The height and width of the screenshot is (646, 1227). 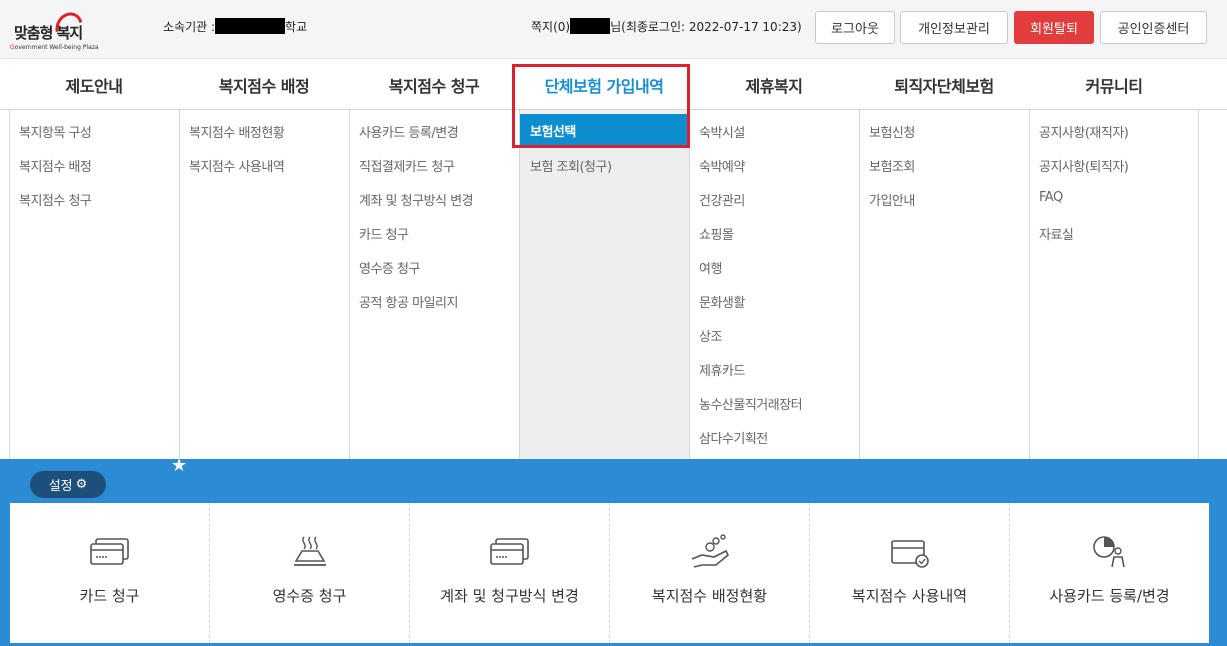 What do you see at coordinates (1114, 284) in the screenshot?
I see `menu-col-community: 공지사항(재직자) 공지사항(퇴직자) FAQ 자료실` at bounding box center [1114, 284].